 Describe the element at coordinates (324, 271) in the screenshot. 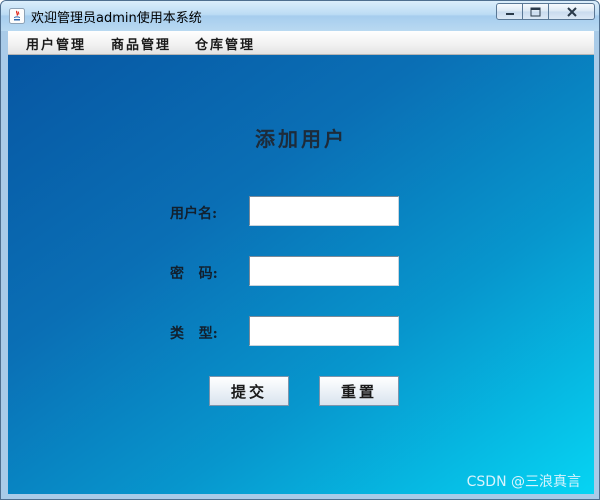

I see `password-input` at that location.